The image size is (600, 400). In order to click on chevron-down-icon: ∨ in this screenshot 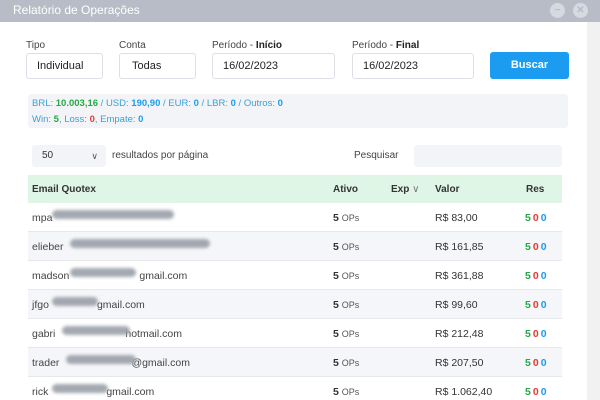, I will do `click(94, 156)`.